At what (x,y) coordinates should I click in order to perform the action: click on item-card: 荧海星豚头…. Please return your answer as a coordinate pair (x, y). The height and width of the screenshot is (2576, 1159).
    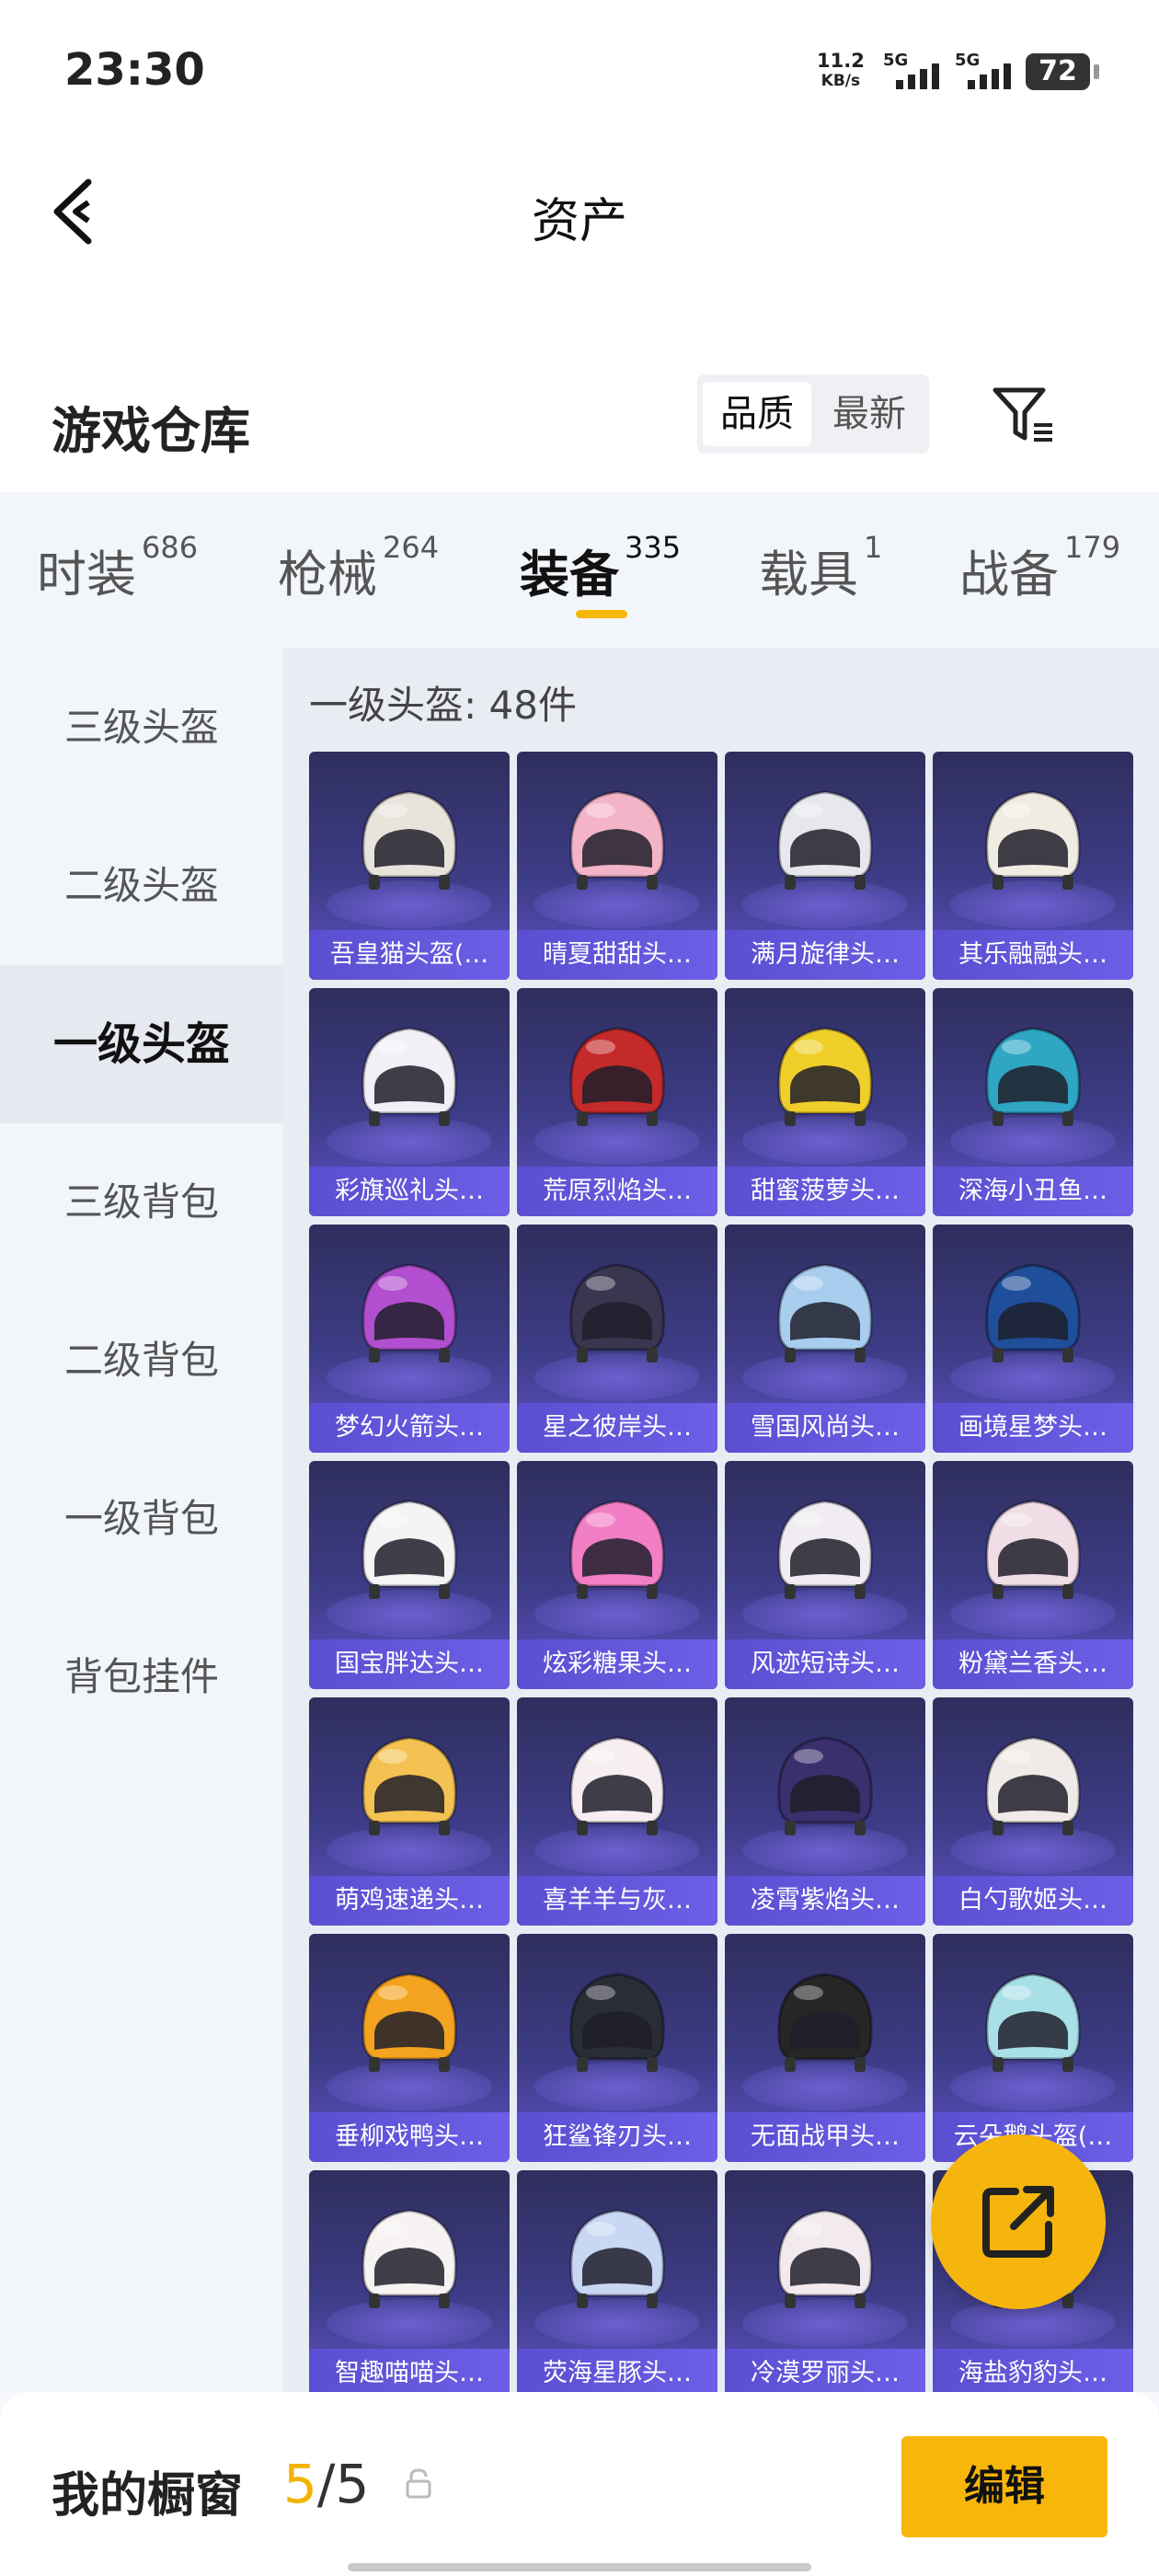
    Looking at the image, I should click on (617, 2281).